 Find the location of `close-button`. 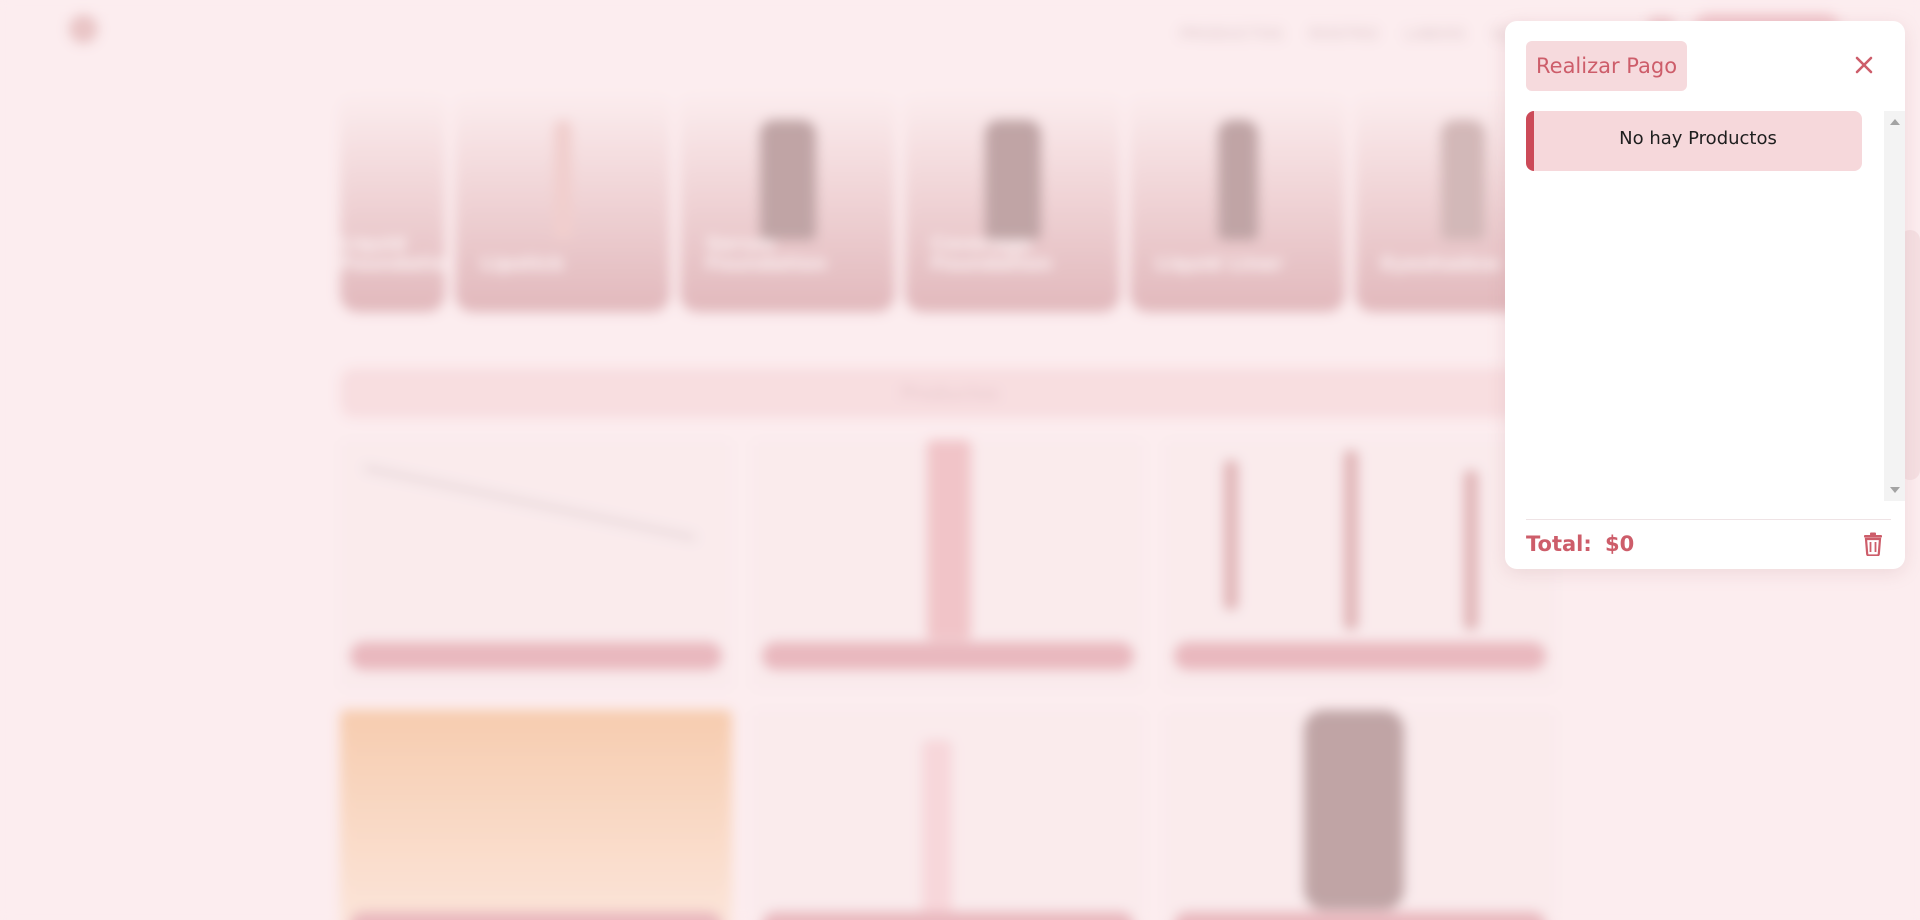

close-button is located at coordinates (1864, 66).